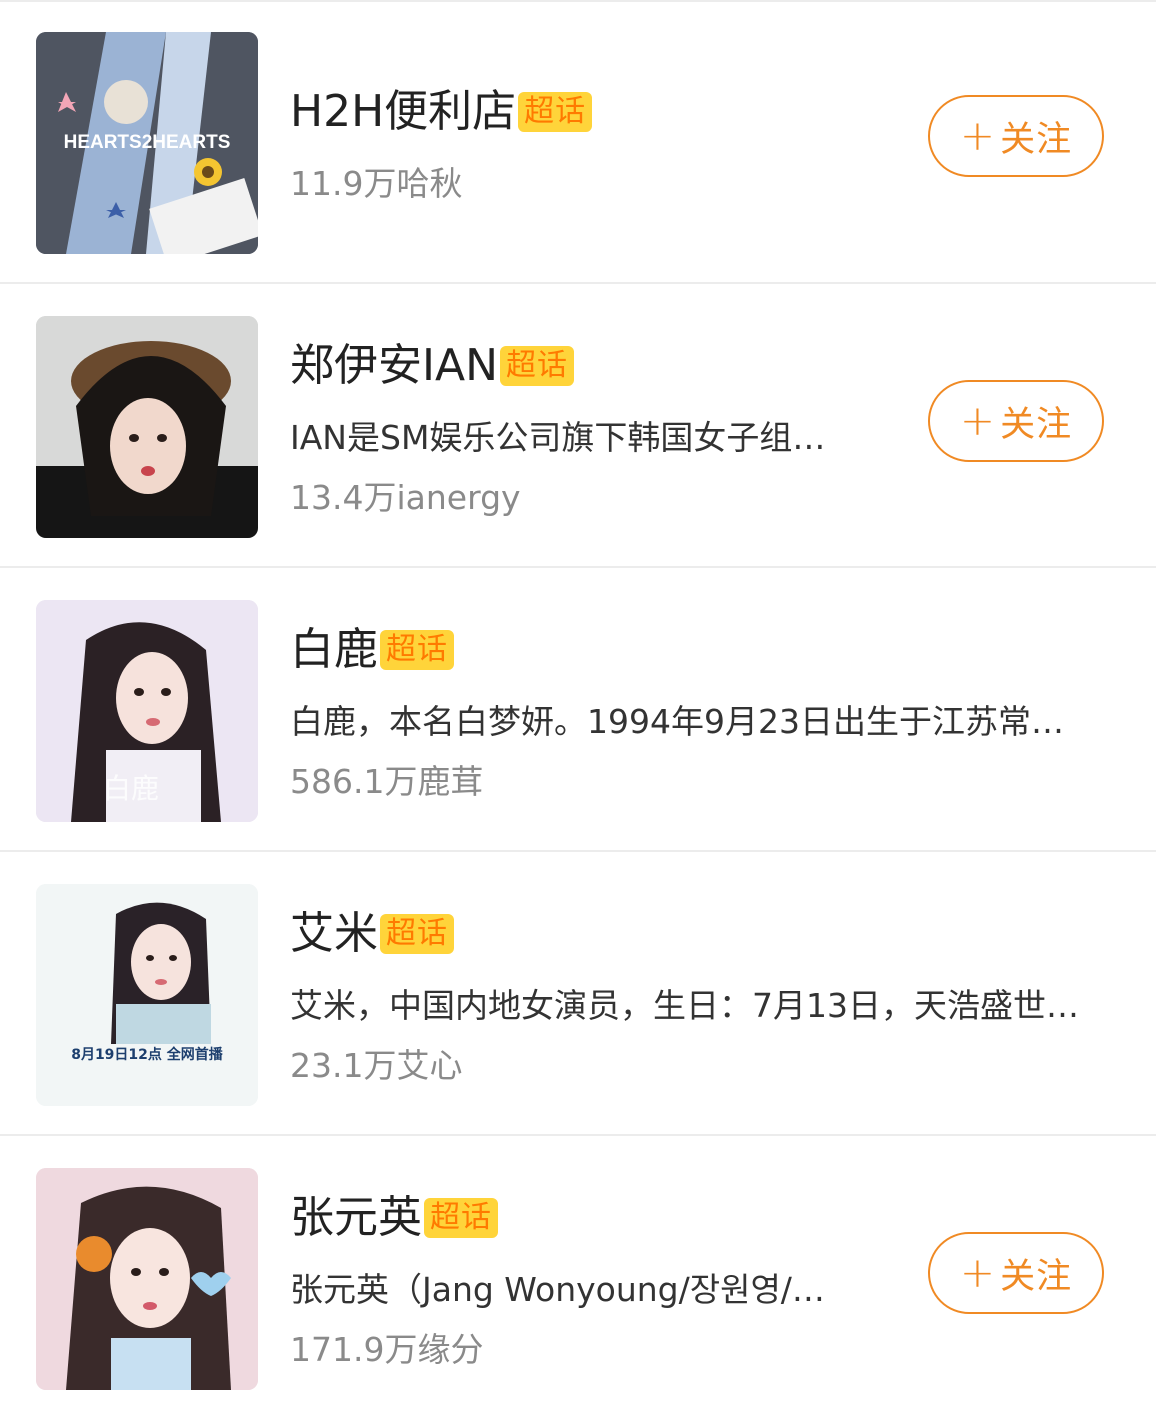 The height and width of the screenshot is (1420, 1156). I want to click on follower-count: 171.9万缘分, so click(387, 1349).